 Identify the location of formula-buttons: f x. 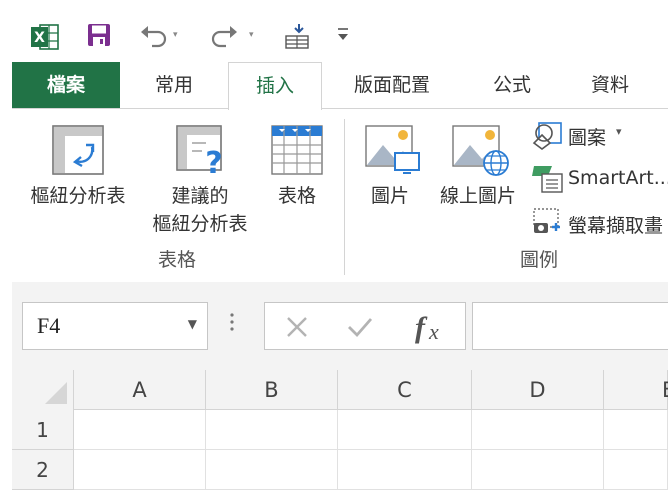
(365, 326).